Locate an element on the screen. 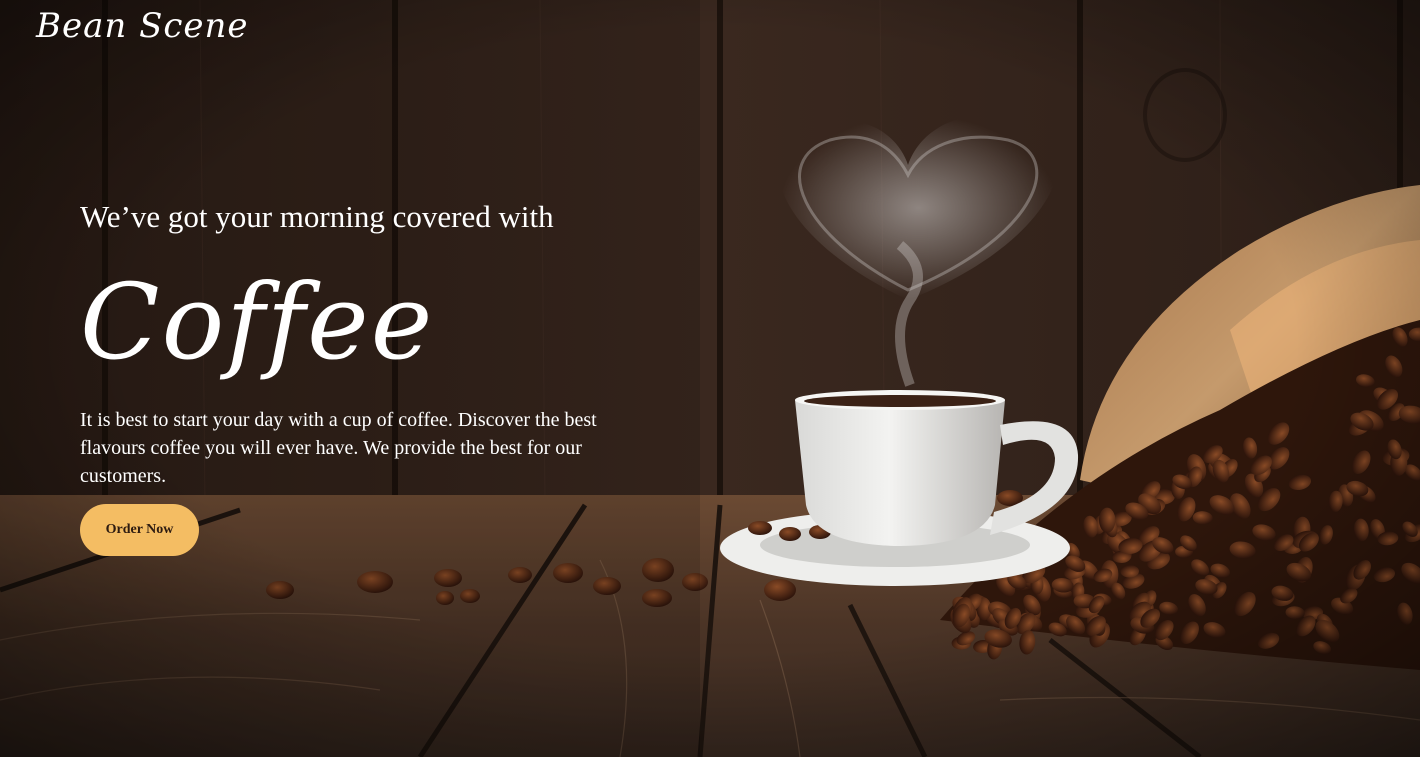 This screenshot has width=1420, height=757. order-now-button: Order Now is located at coordinates (139, 530).